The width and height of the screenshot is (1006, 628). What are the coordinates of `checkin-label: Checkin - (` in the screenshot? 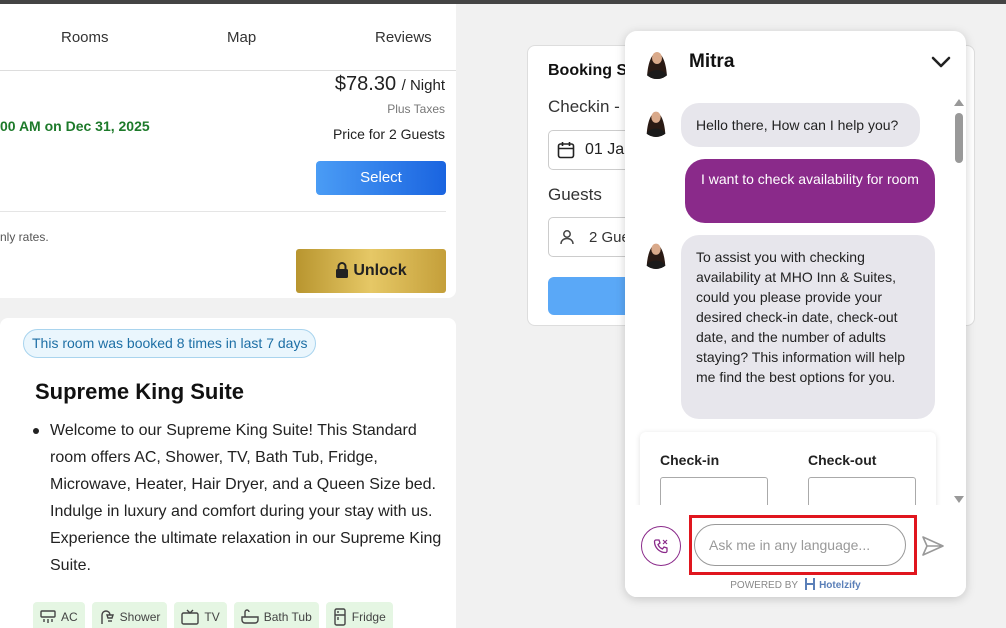 It's located at (589, 106).